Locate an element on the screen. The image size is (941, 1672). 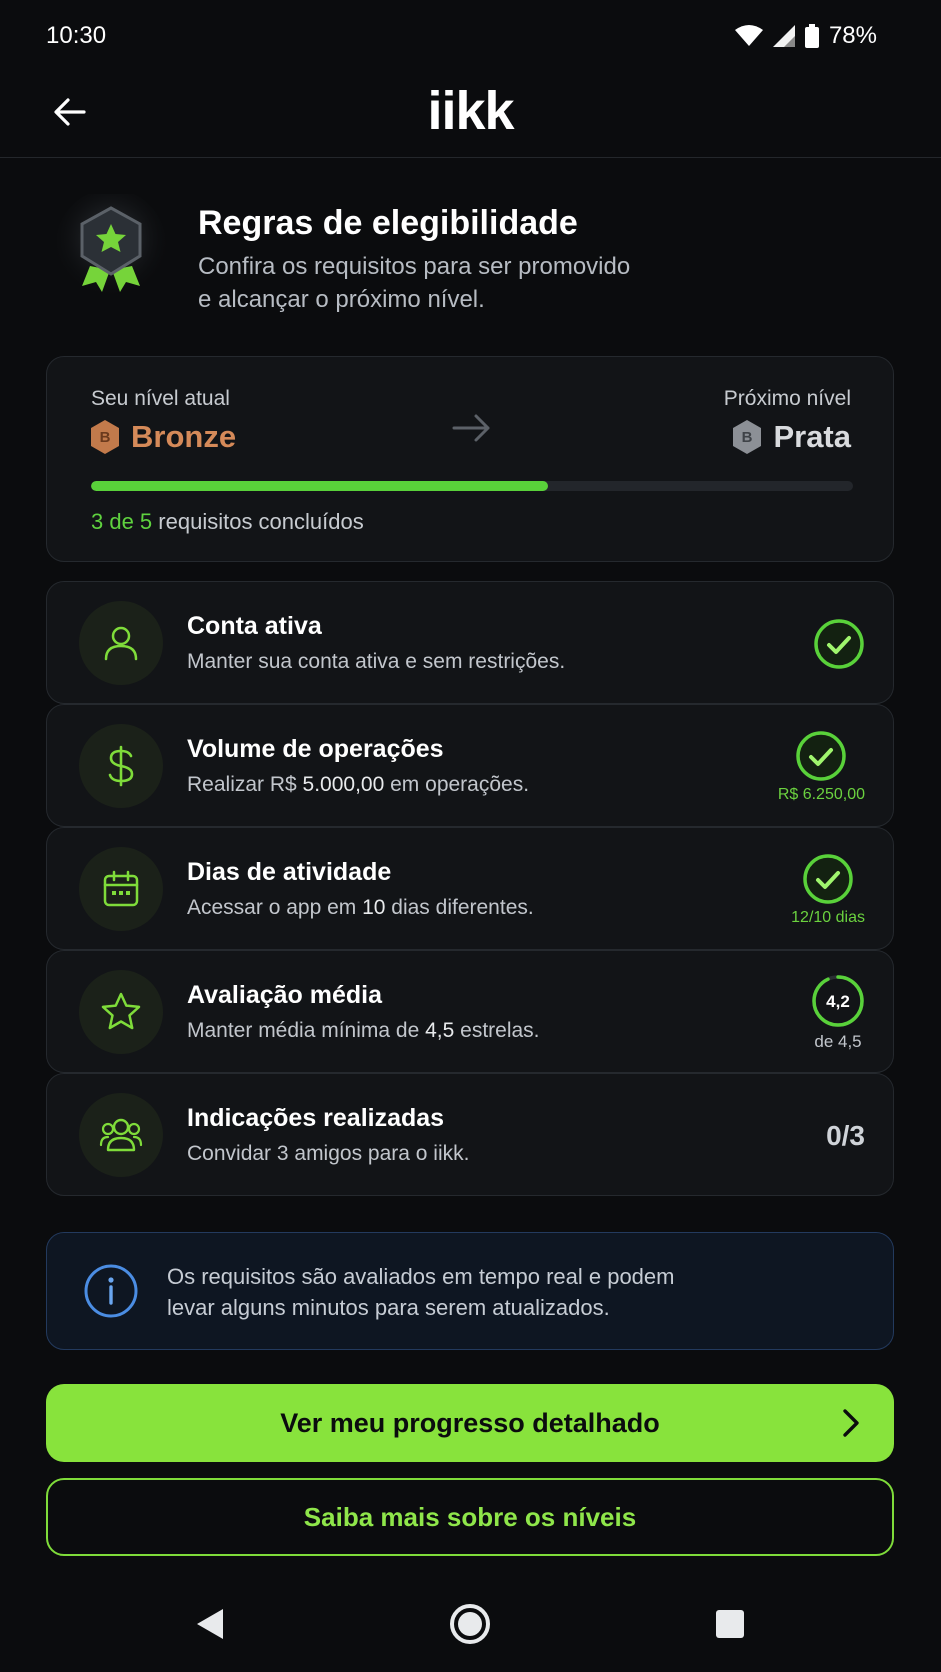
page-title: Regras de elegibilidade is located at coordinates (388, 223).